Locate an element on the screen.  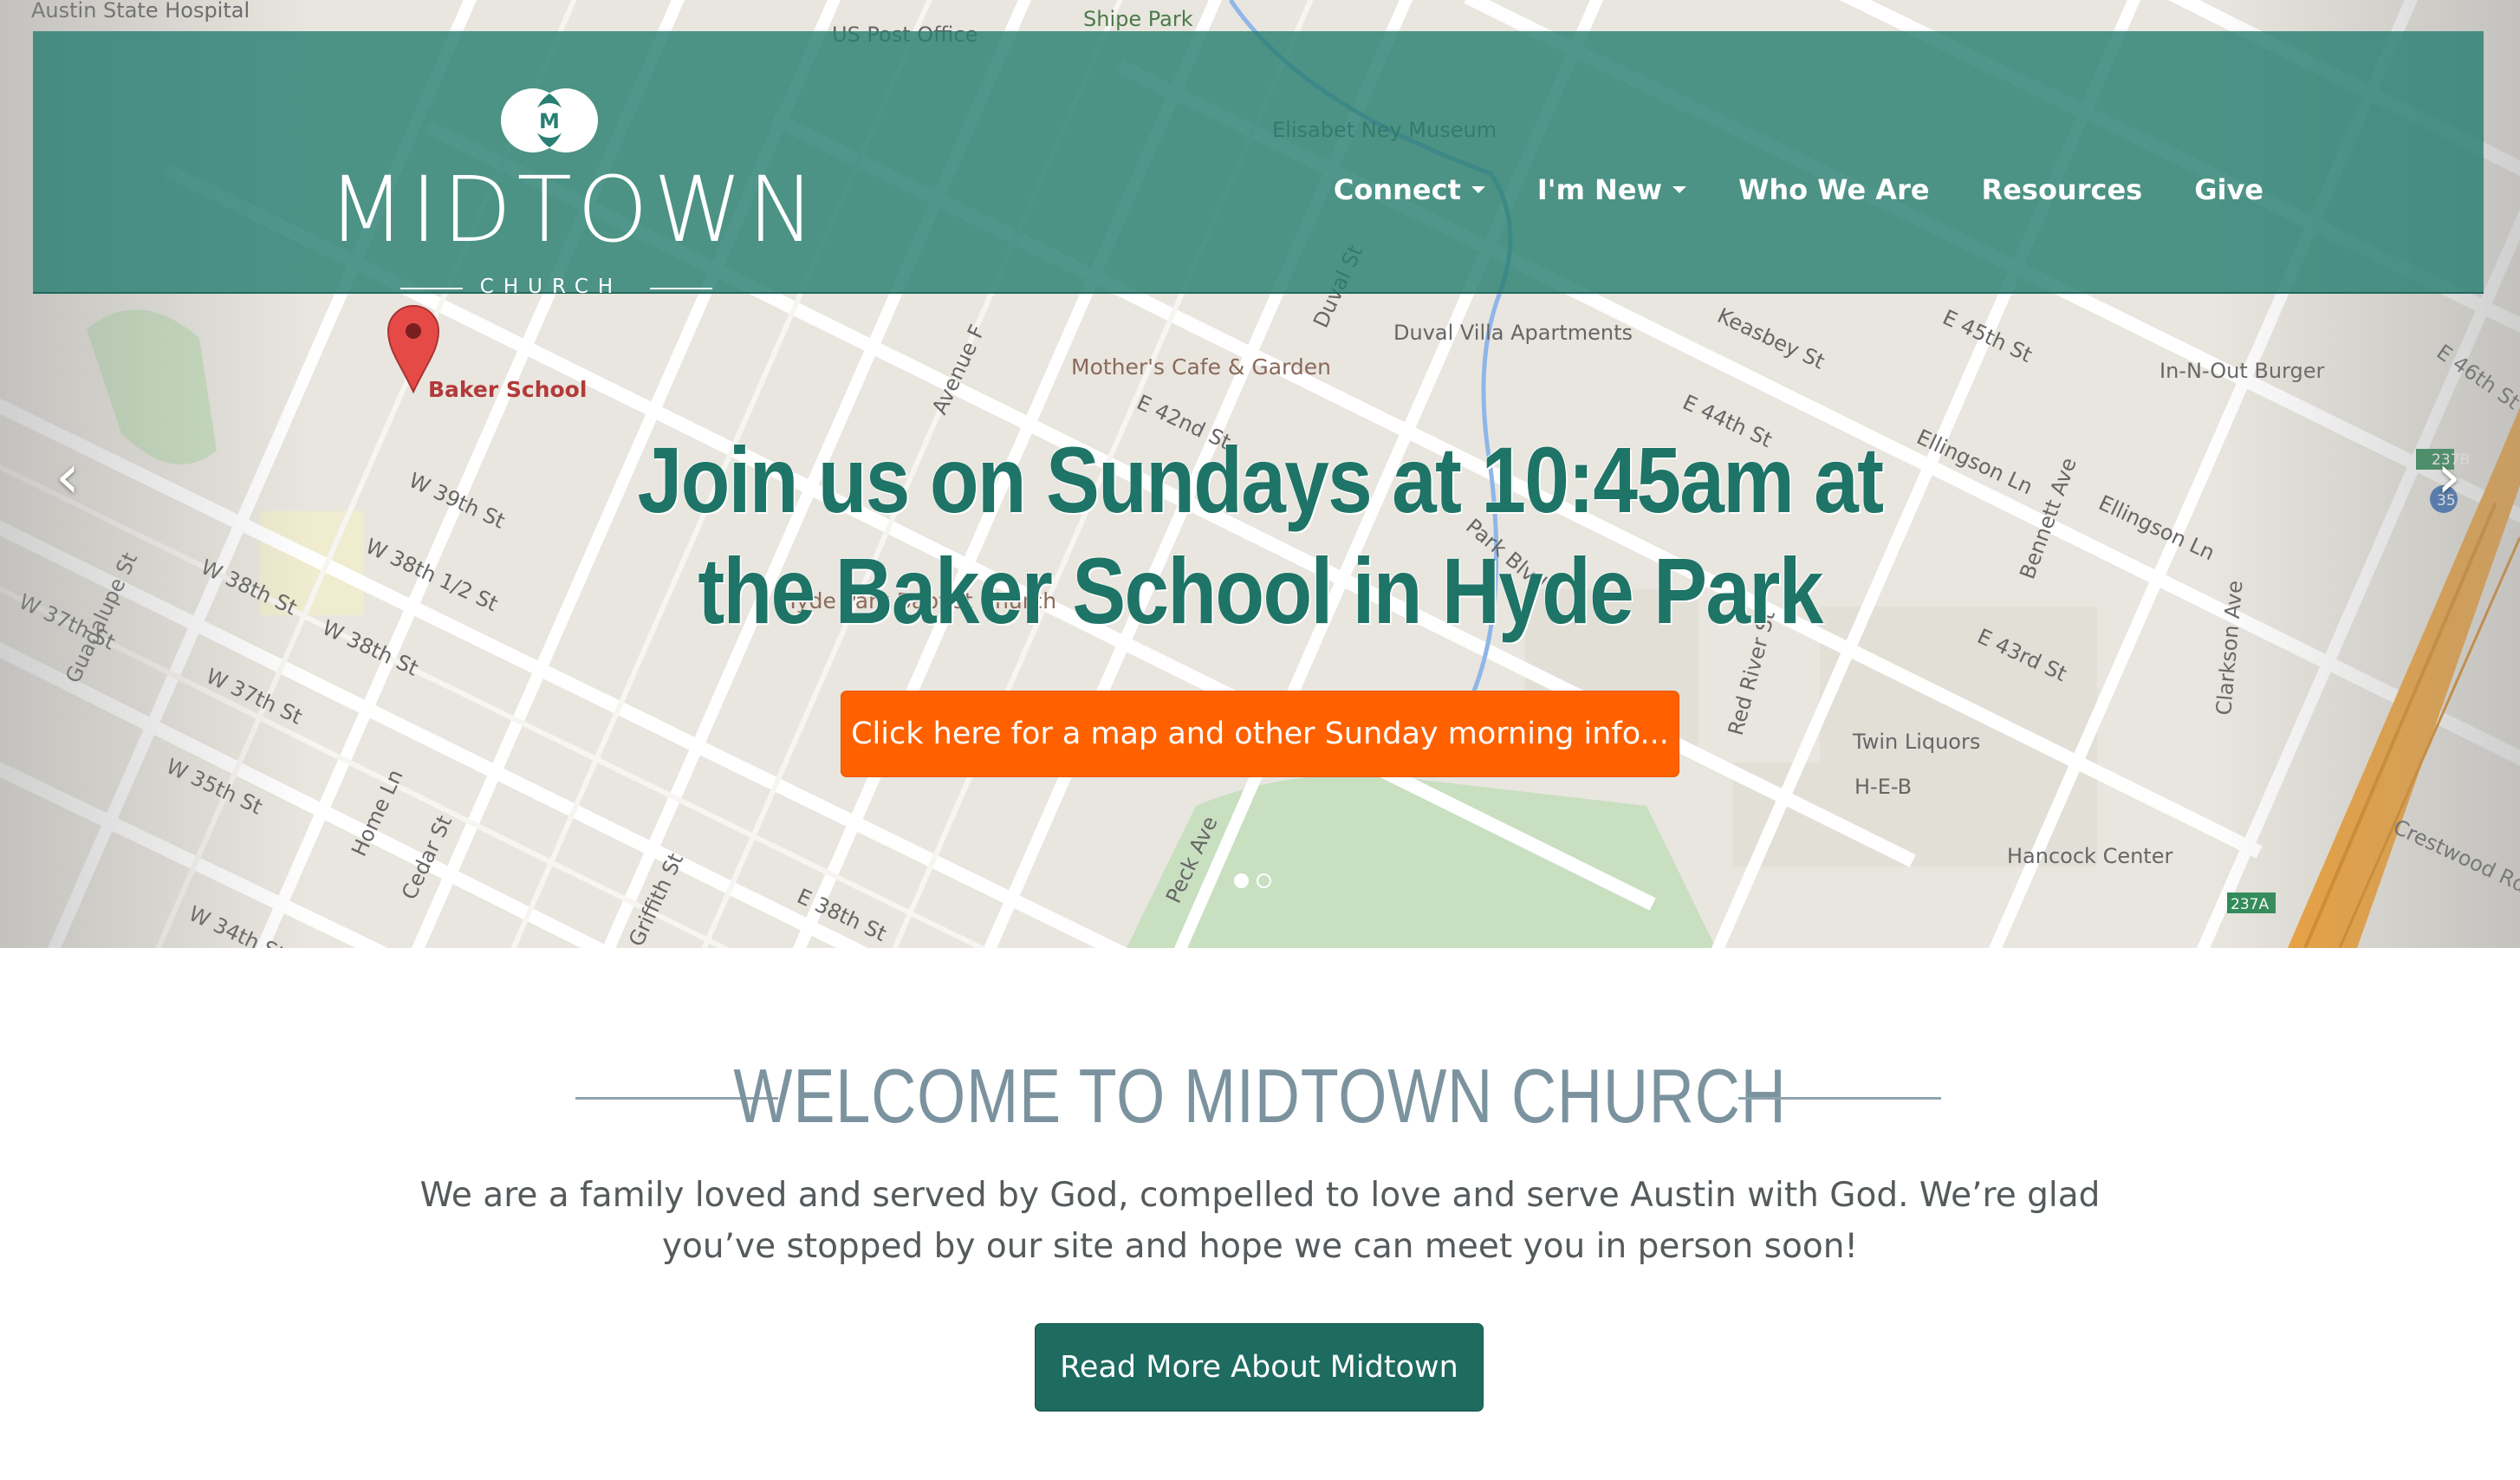
svg-text: Twin Liquors is located at coordinates (1916, 742).